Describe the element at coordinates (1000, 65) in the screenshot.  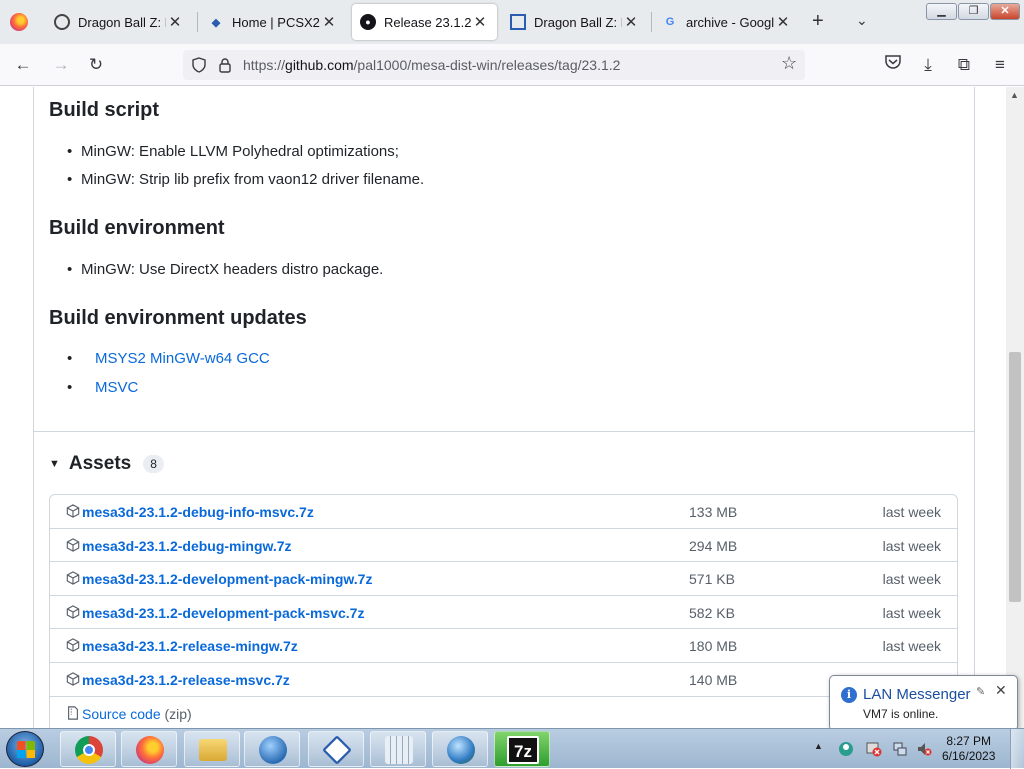
I see `app-menu-icon: ≡` at that location.